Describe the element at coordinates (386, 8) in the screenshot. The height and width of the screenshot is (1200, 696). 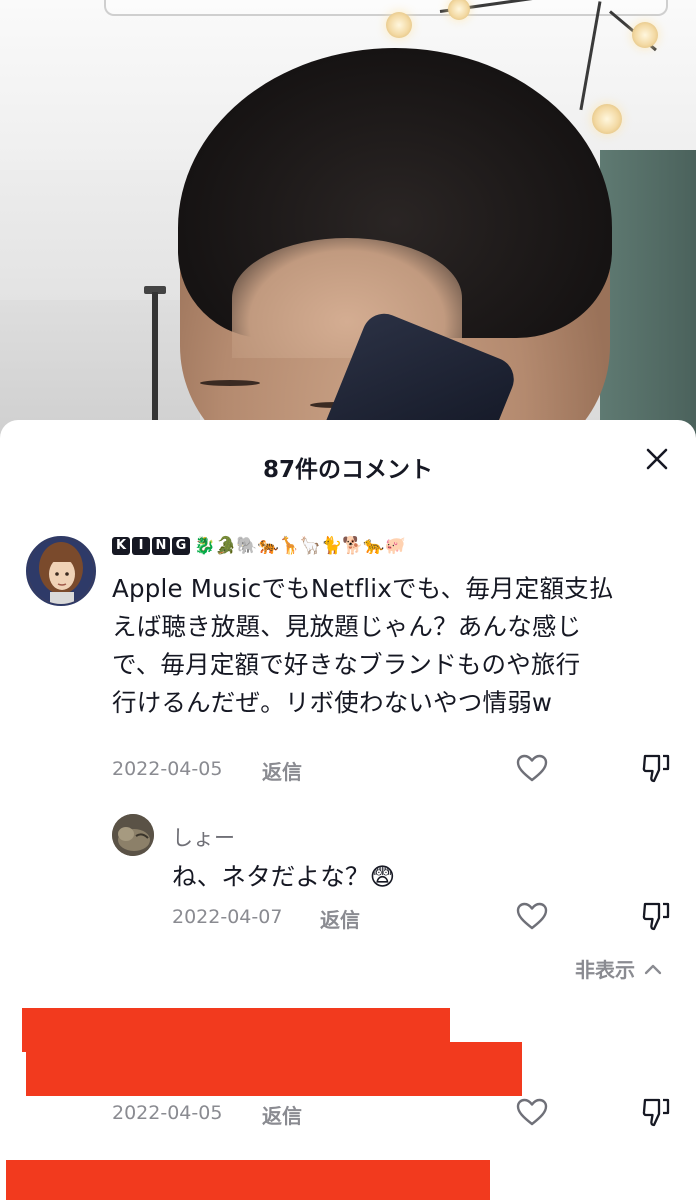
I see `search-bar-outline` at that location.